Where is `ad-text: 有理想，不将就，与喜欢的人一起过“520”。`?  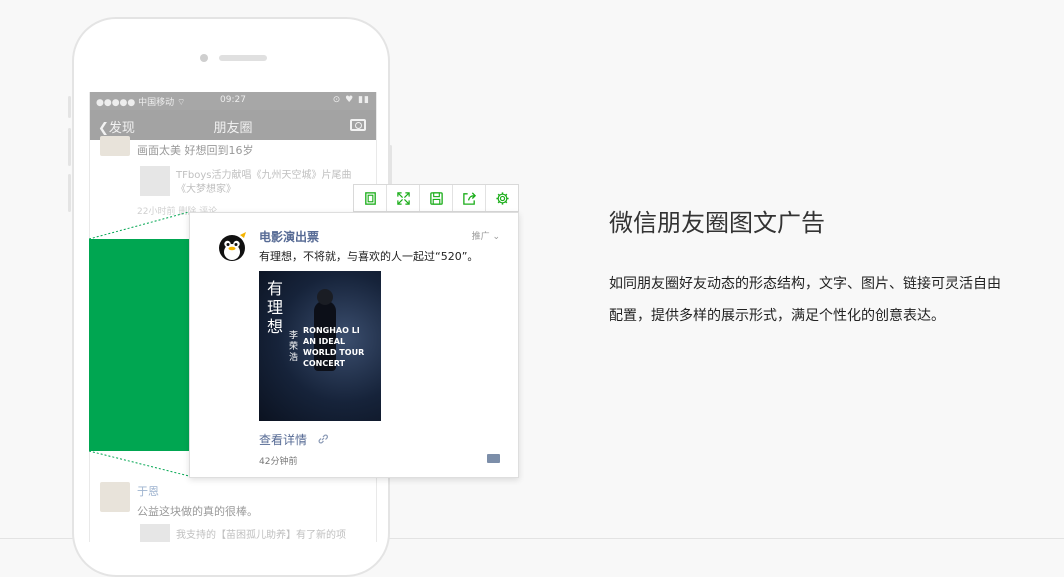 ad-text: 有理想，不将就，与喜欢的人一起过“520”。 is located at coordinates (369, 256).